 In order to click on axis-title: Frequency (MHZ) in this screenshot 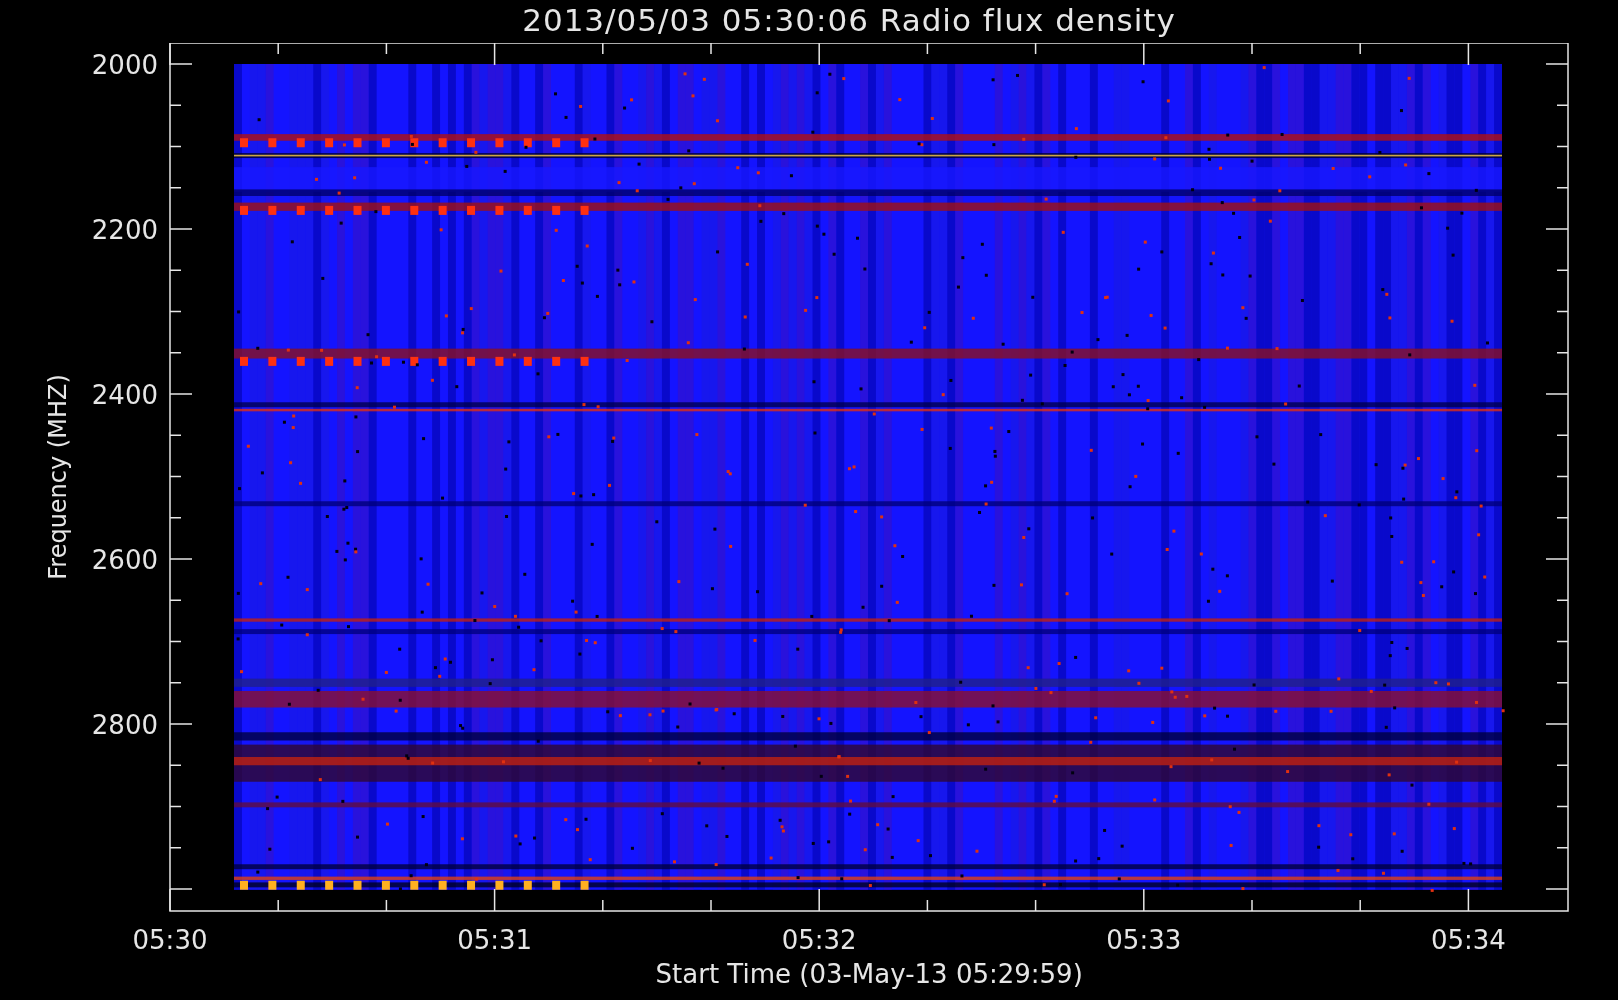, I will do `click(58, 477)`.